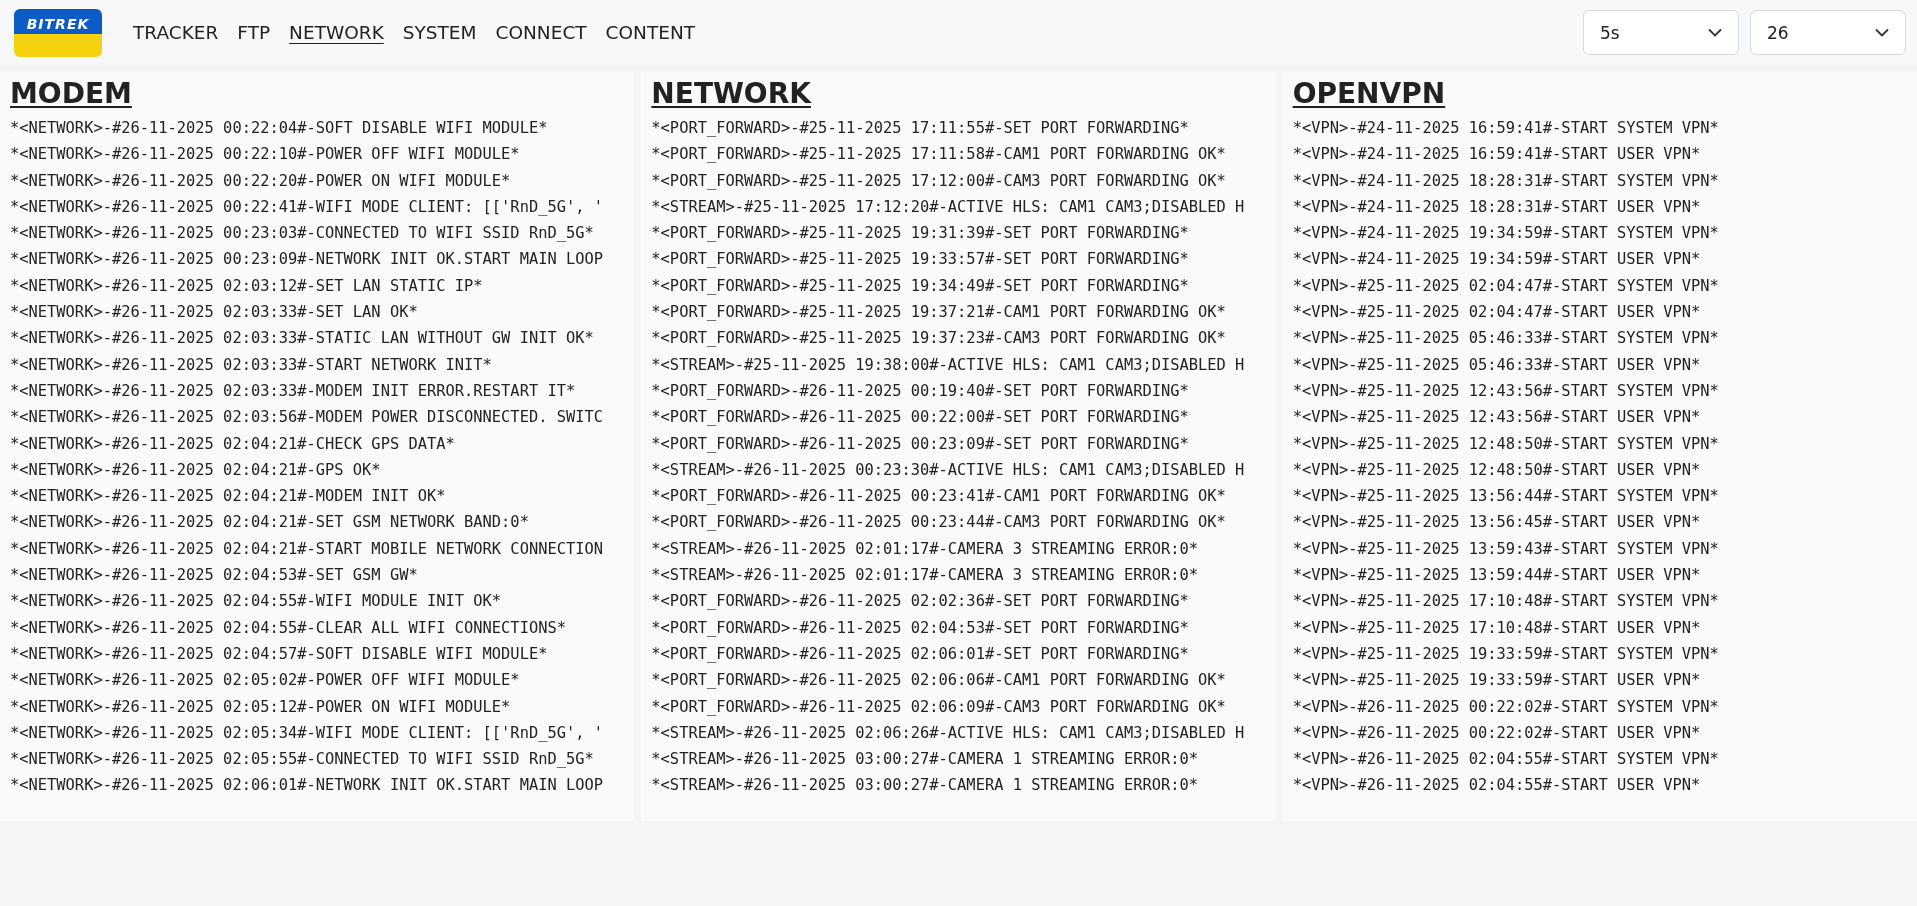 This screenshot has height=906, width=1917. What do you see at coordinates (265, 155) in the screenshot?
I see `log-line: *<NETWORK>-#26-11-2025 00:22:10#-POWER OFF WIFI MODULE*` at bounding box center [265, 155].